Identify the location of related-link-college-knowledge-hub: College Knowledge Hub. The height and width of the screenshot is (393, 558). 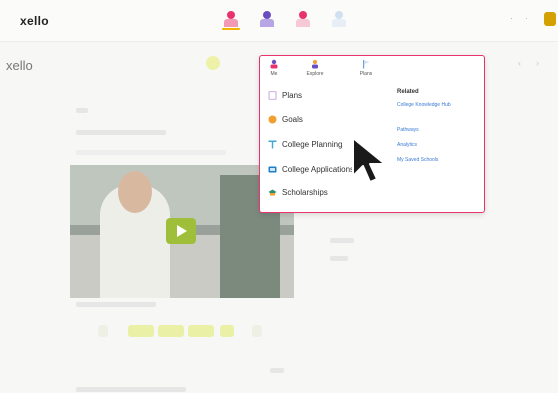
(437, 105).